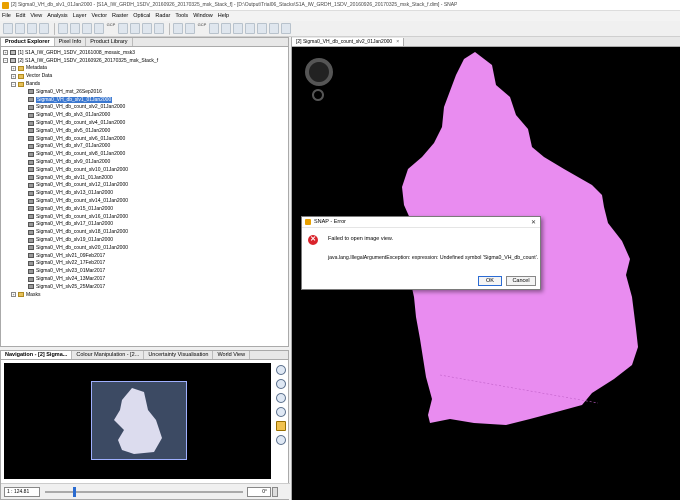 Image resolution: width=680 pixels, height=500 pixels. I want to click on zoom-in-icon, so click(281, 370).